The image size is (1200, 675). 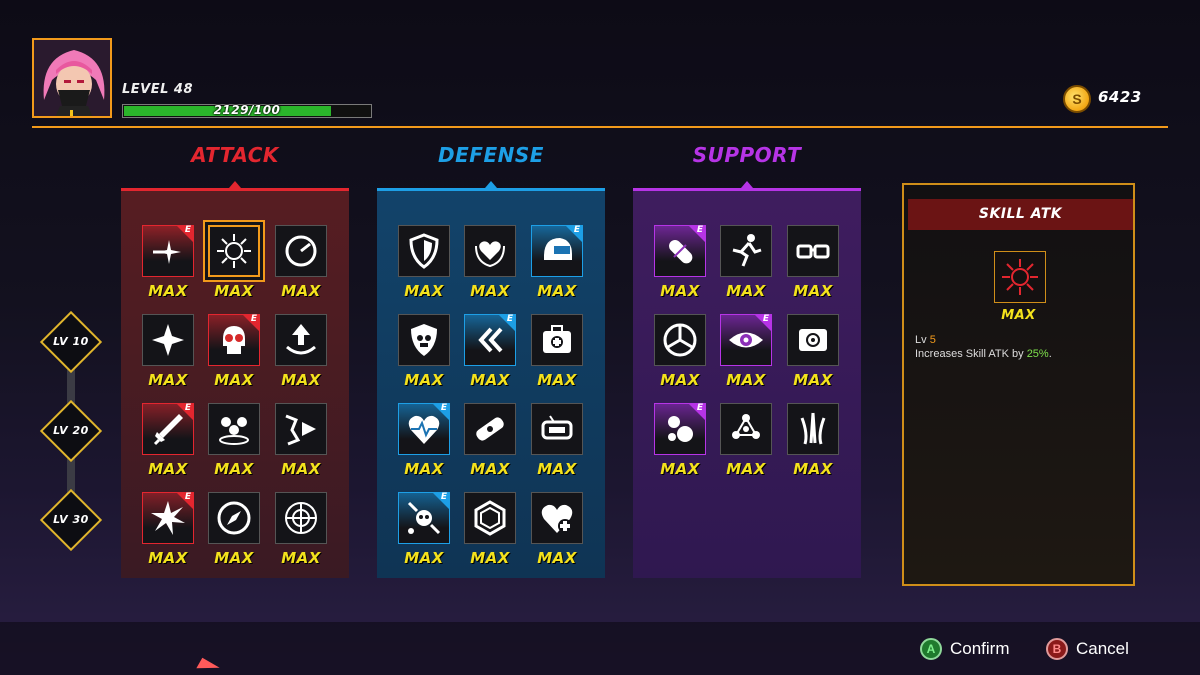 I want to click on skill-cell-trio-orbs: MAX, so click(x=234, y=443).